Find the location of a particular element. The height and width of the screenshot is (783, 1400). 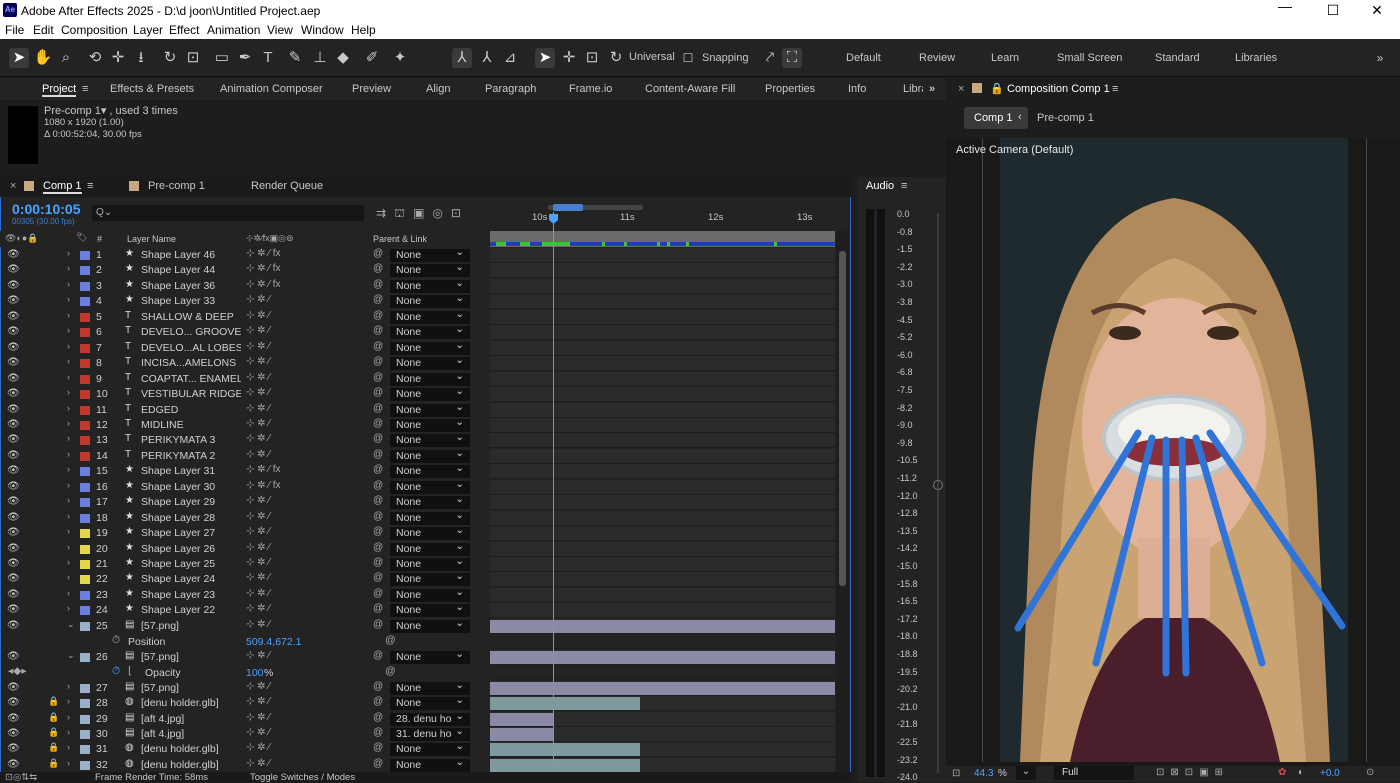

workspace-small-screen: Small Screen is located at coordinates (1089, 58).